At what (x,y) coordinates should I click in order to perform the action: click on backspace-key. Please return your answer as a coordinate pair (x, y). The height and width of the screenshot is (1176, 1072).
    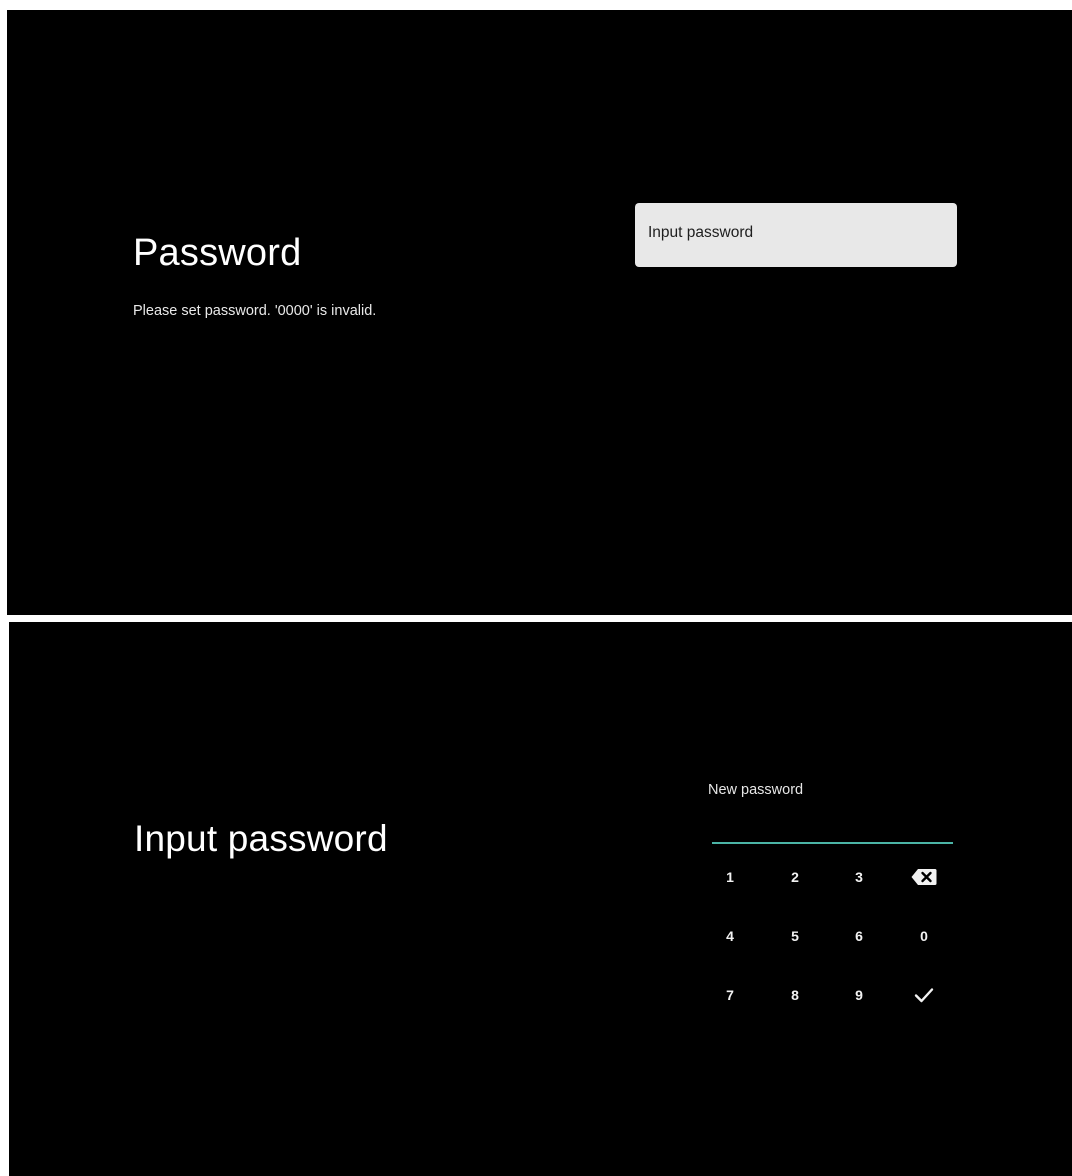
    Looking at the image, I should click on (924, 877).